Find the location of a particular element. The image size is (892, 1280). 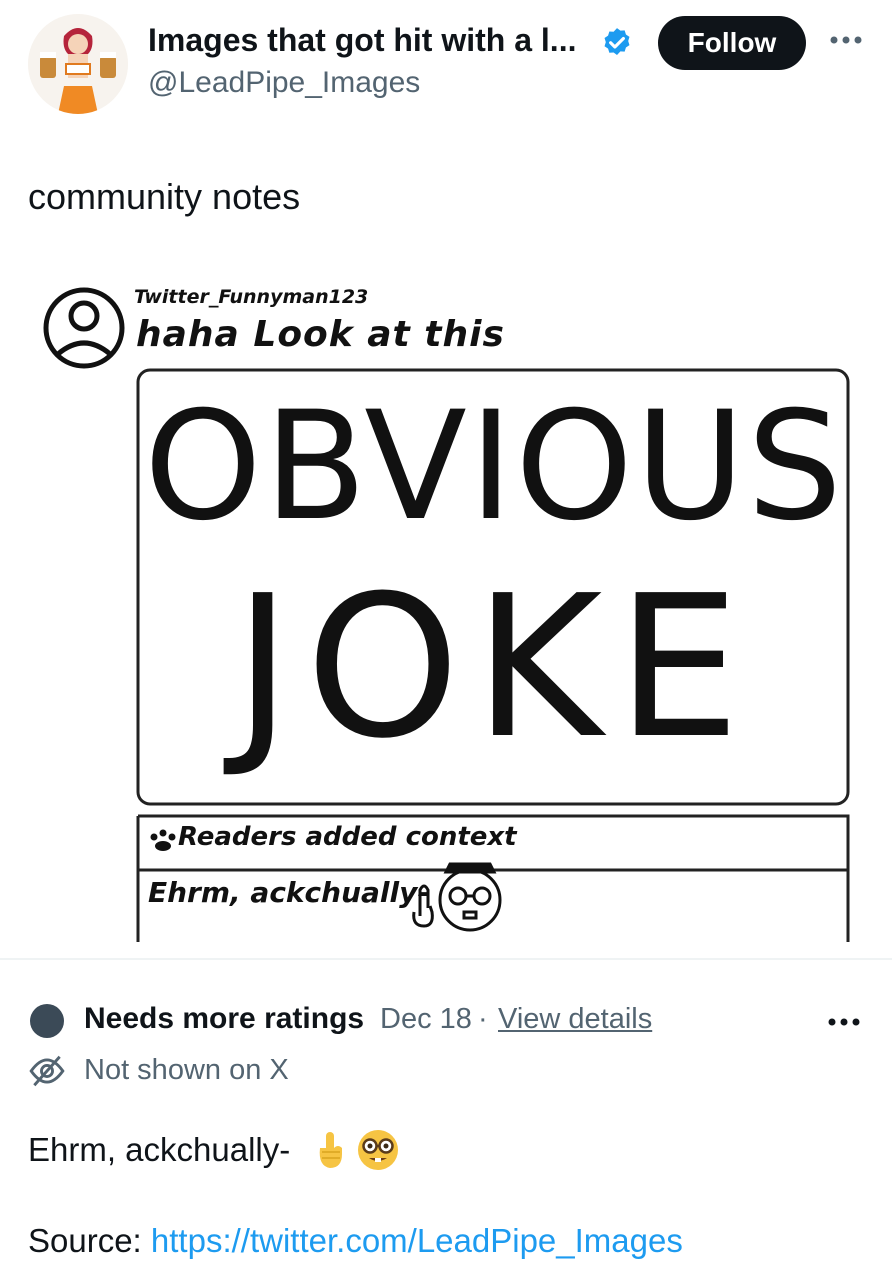

pointing-up-emoji-icon is located at coordinates (331, 1150).